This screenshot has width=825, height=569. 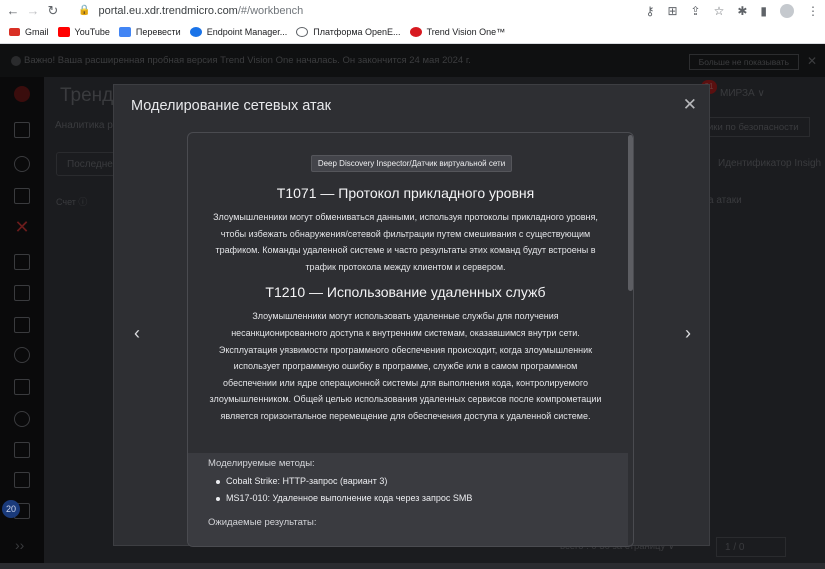 What do you see at coordinates (755, 127) in the screenshot?
I see `security-tab: ики по безопасности` at bounding box center [755, 127].